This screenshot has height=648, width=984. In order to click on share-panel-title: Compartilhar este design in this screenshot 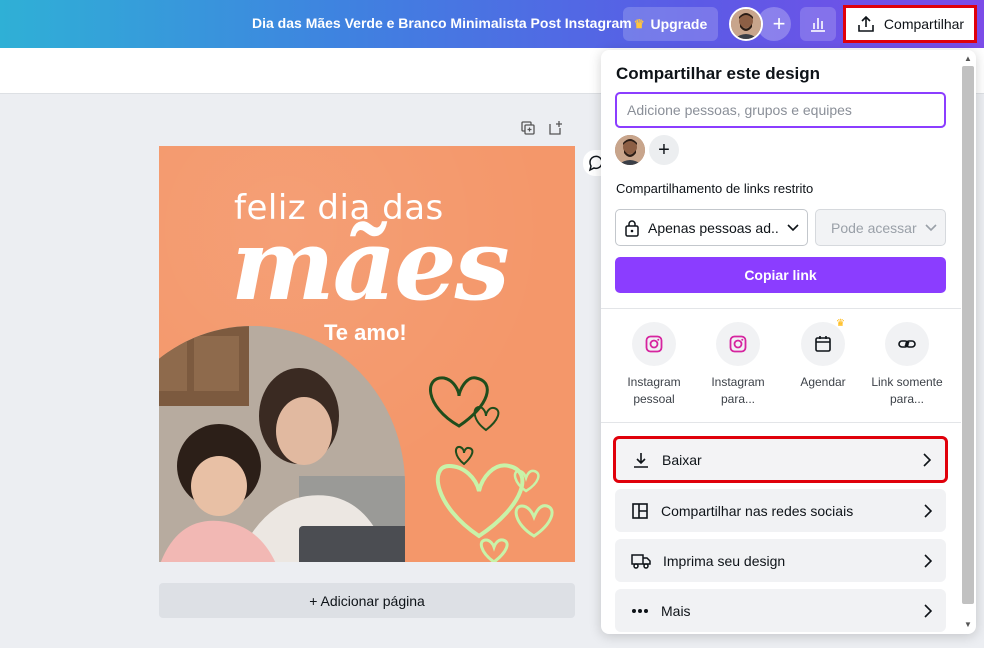, I will do `click(718, 73)`.